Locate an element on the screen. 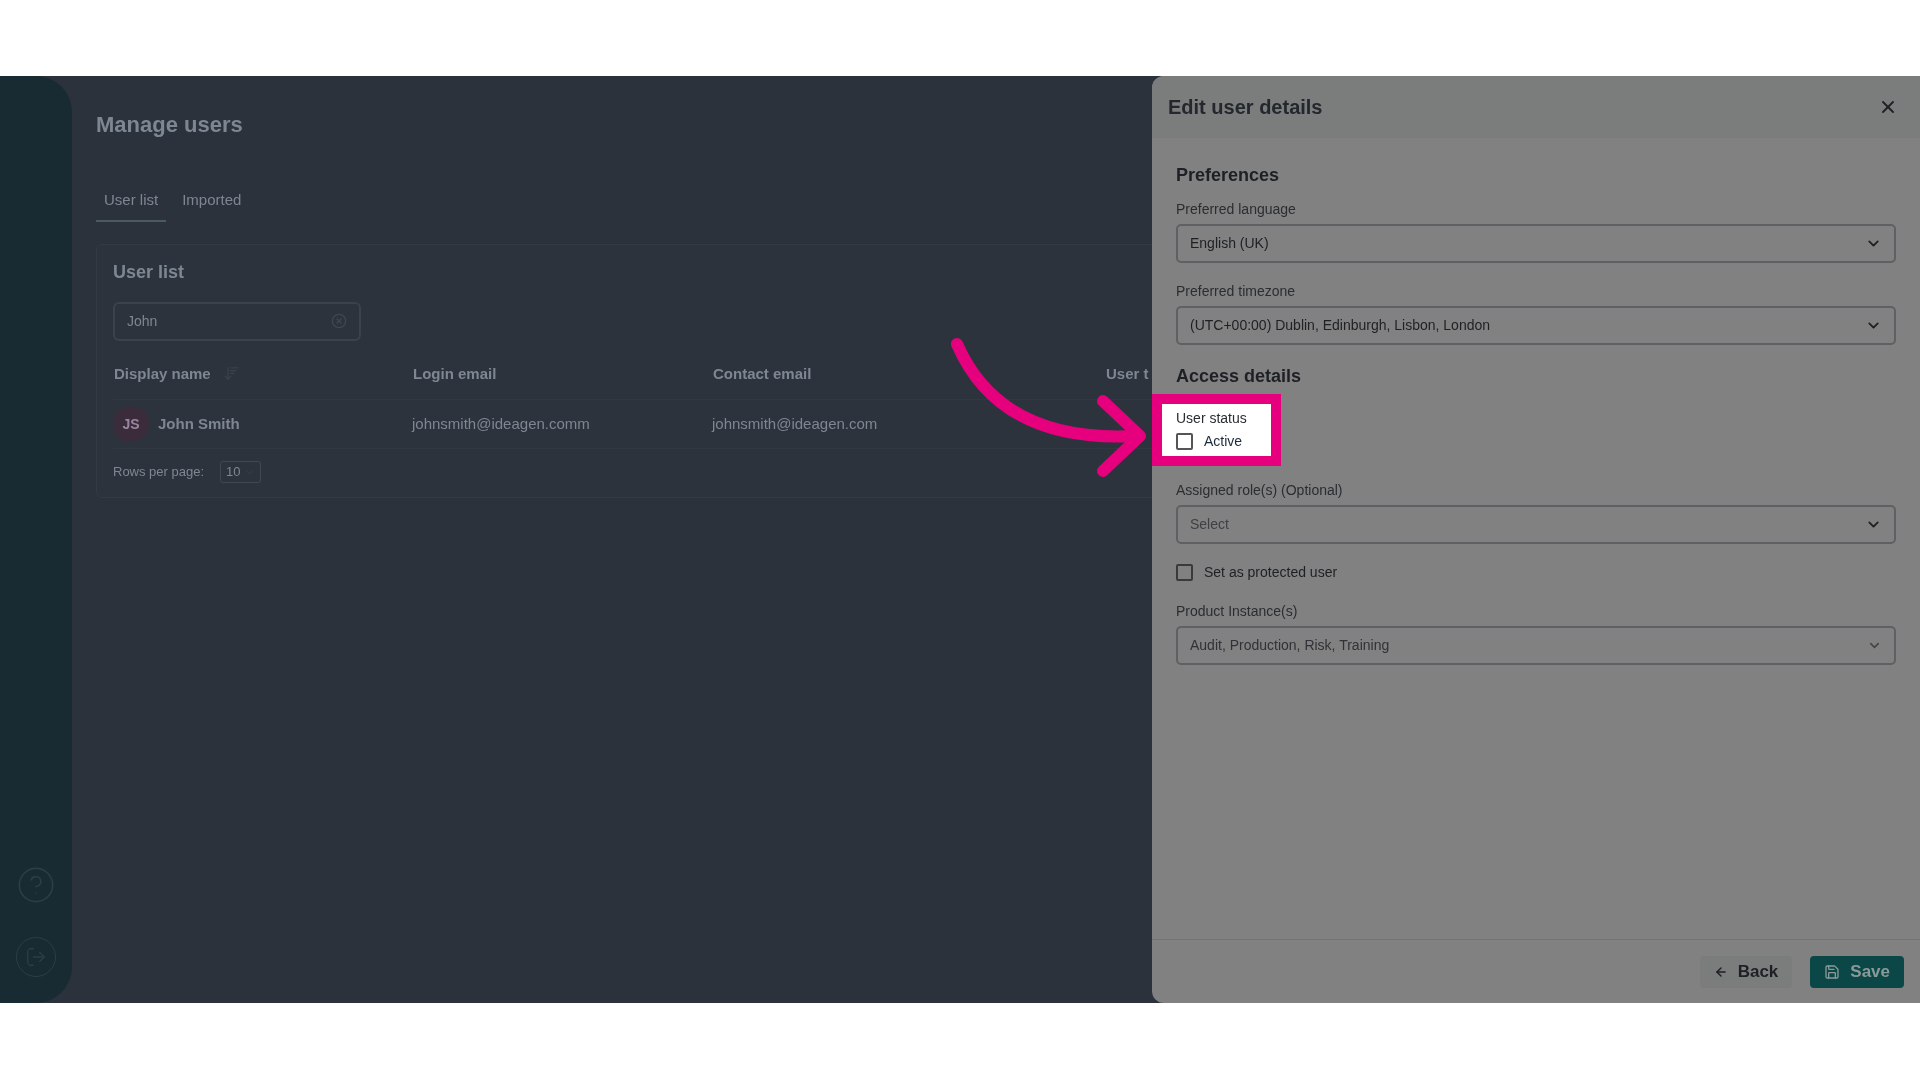  column-header: Login email is located at coordinates (455, 373).